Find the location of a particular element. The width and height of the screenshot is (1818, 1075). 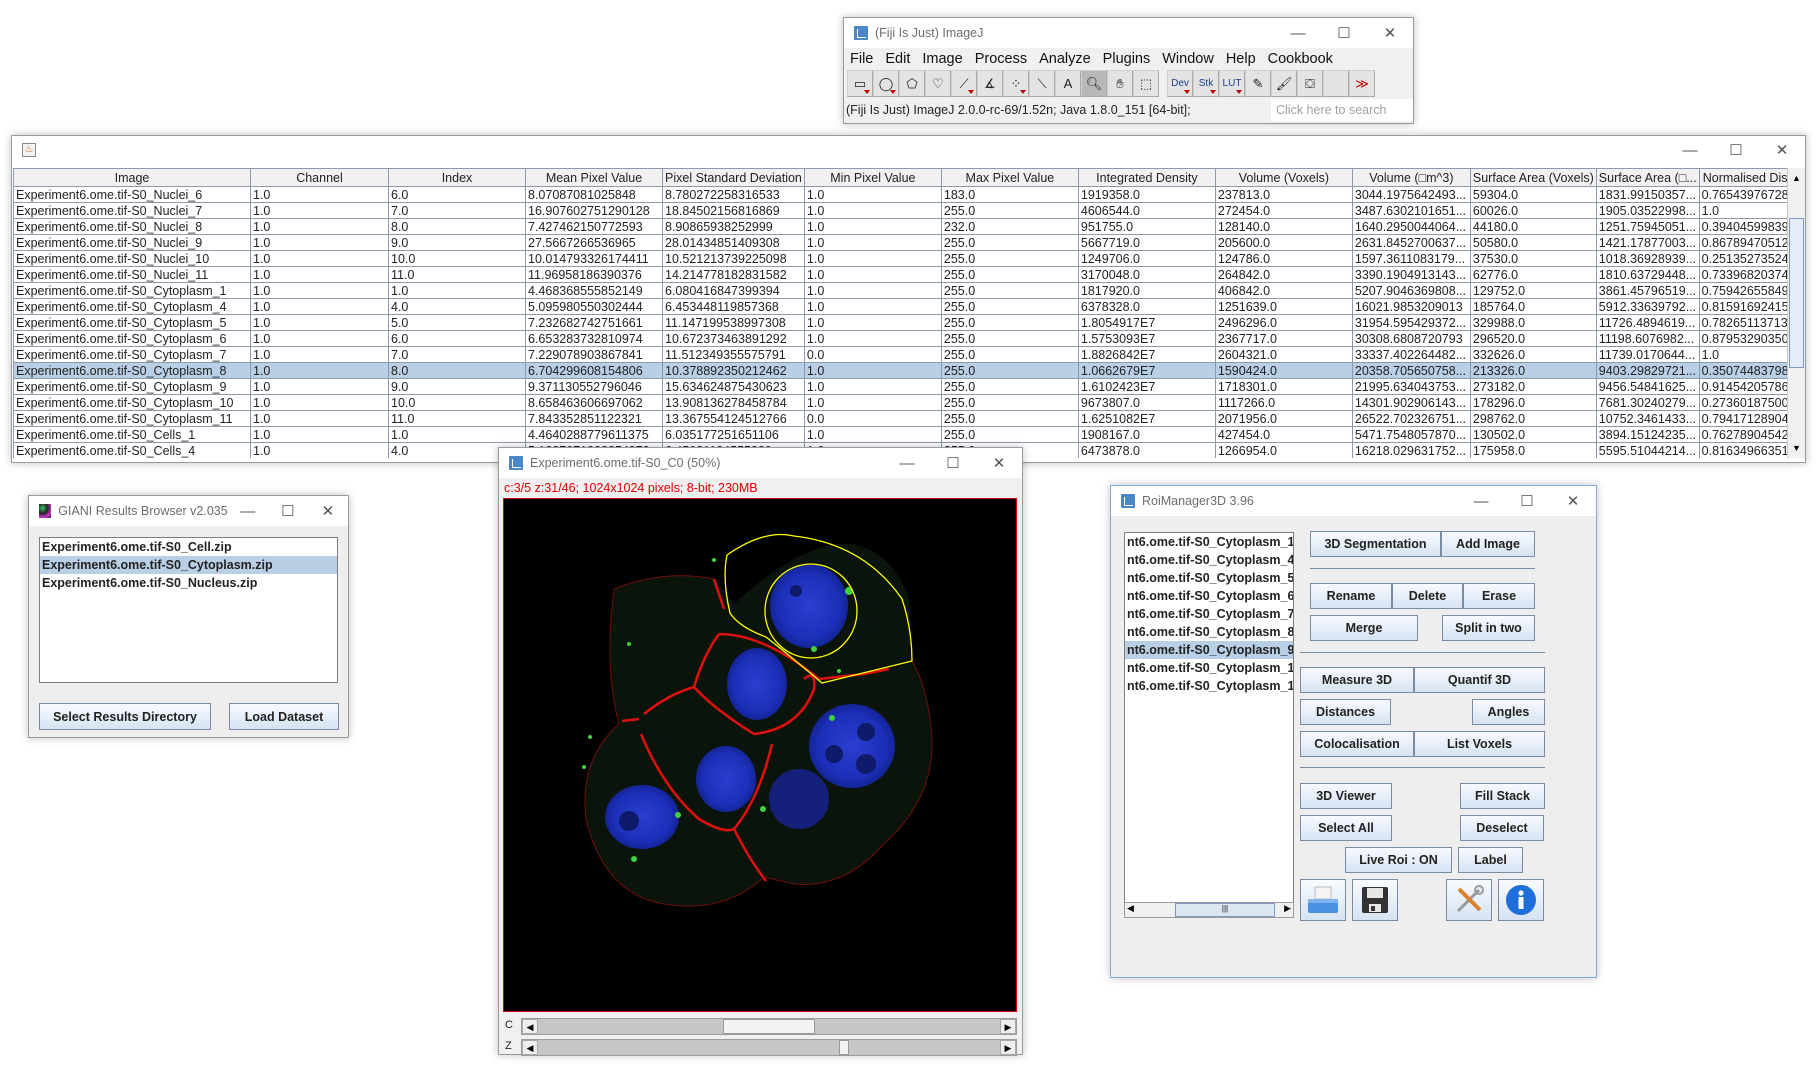

roi-list-horizontal-scrollbar: ◀ ||| ▶ is located at coordinates (1209, 910).